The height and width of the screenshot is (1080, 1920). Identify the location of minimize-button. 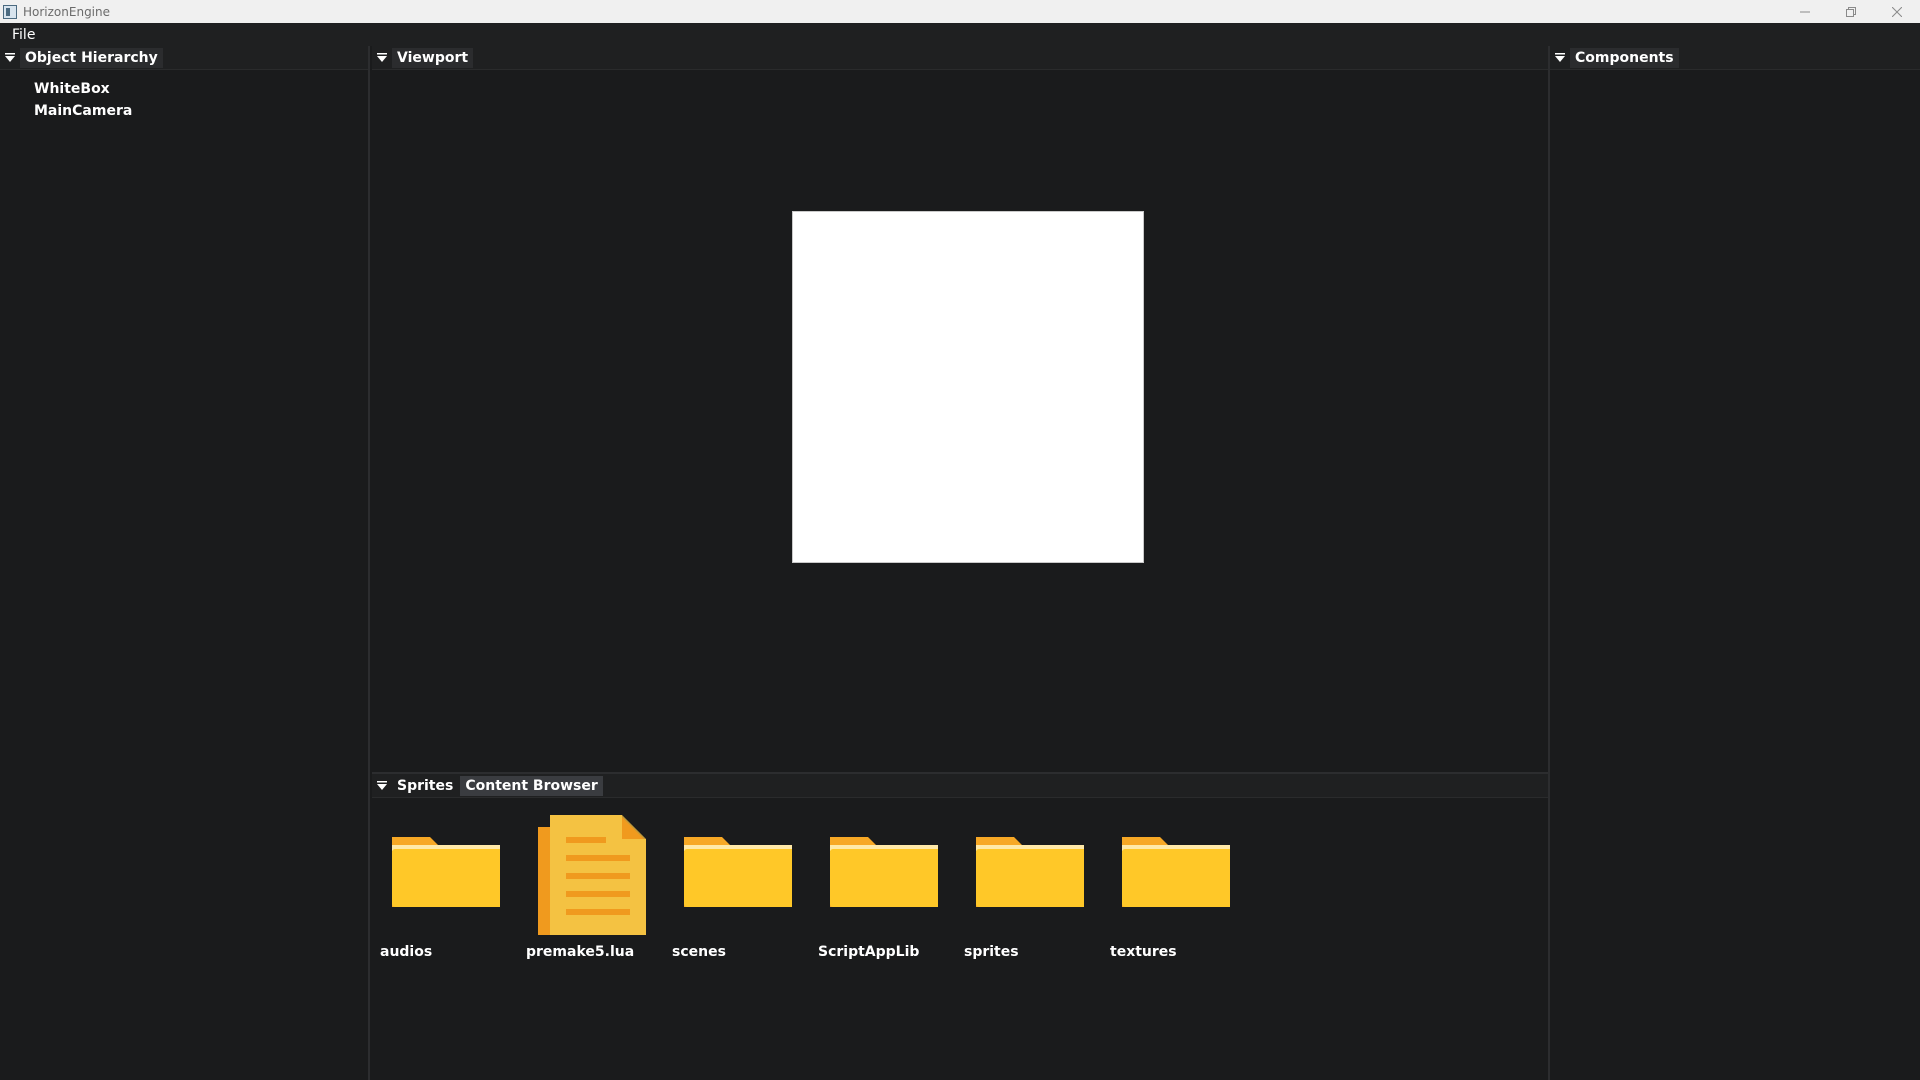
(1805, 11).